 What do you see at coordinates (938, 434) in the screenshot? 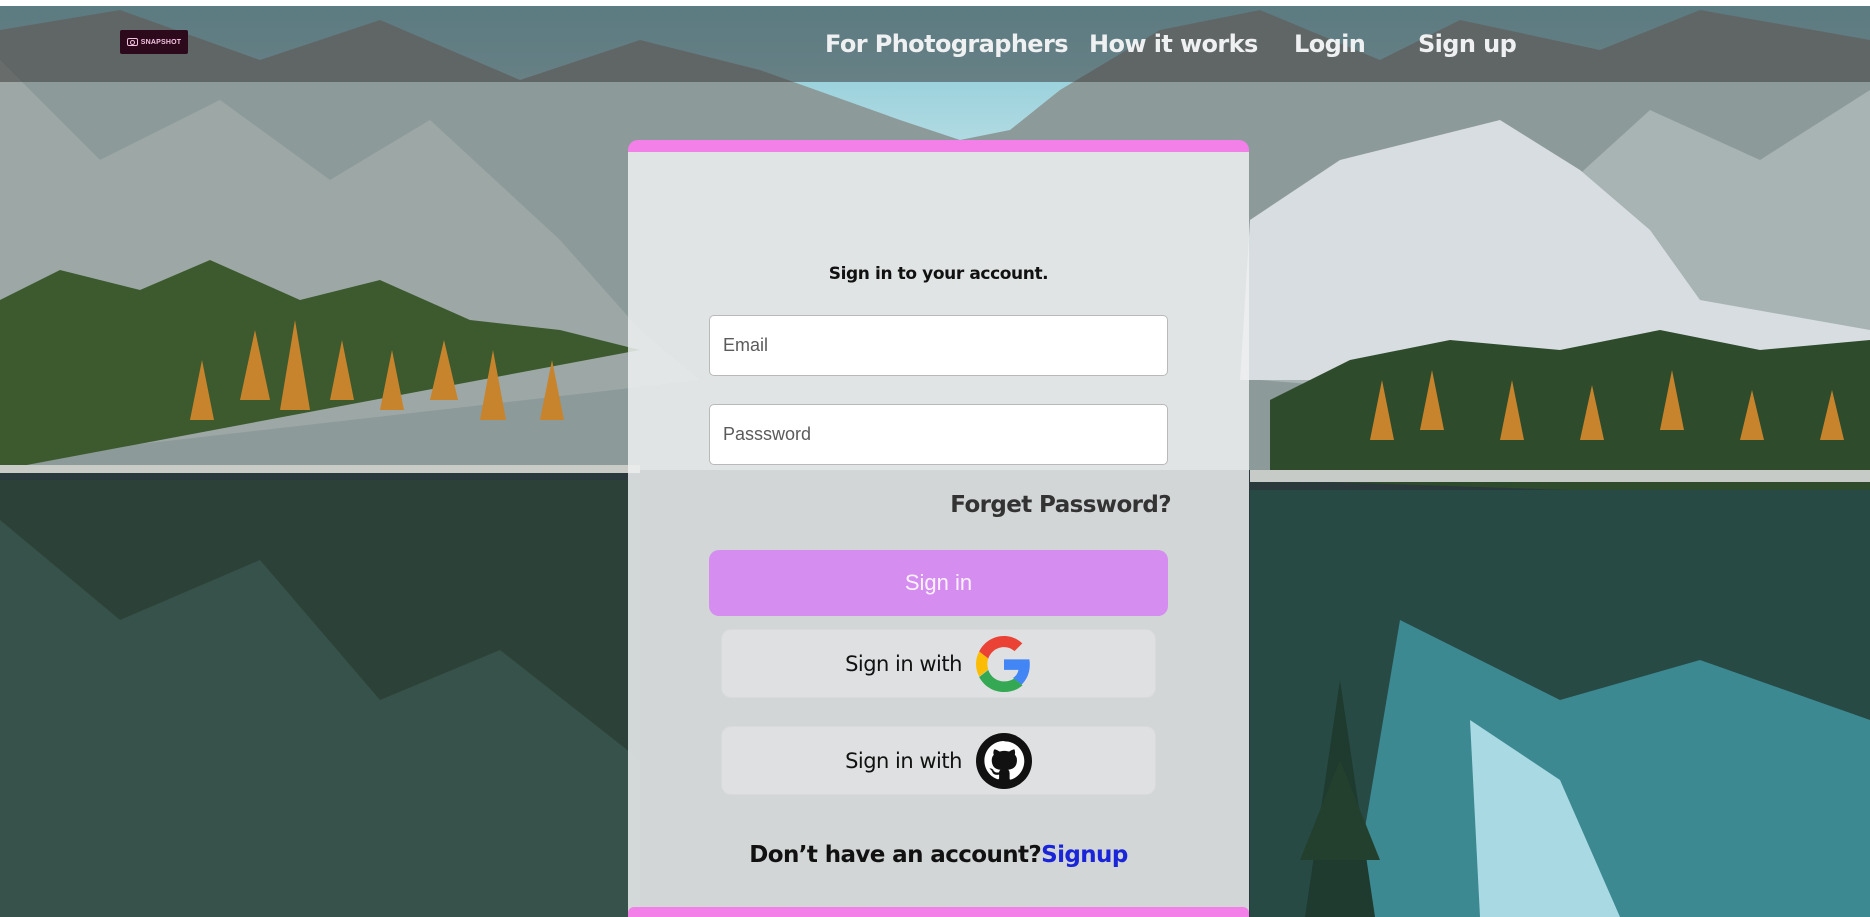
I see `password-field` at bounding box center [938, 434].